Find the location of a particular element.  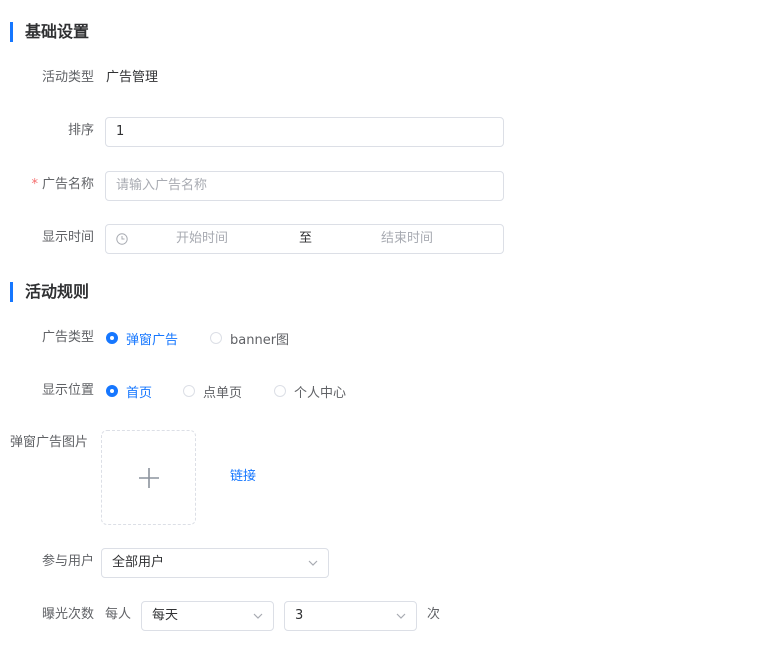

date-range-picker: 开始时间 至 结束时间 is located at coordinates (304, 239).